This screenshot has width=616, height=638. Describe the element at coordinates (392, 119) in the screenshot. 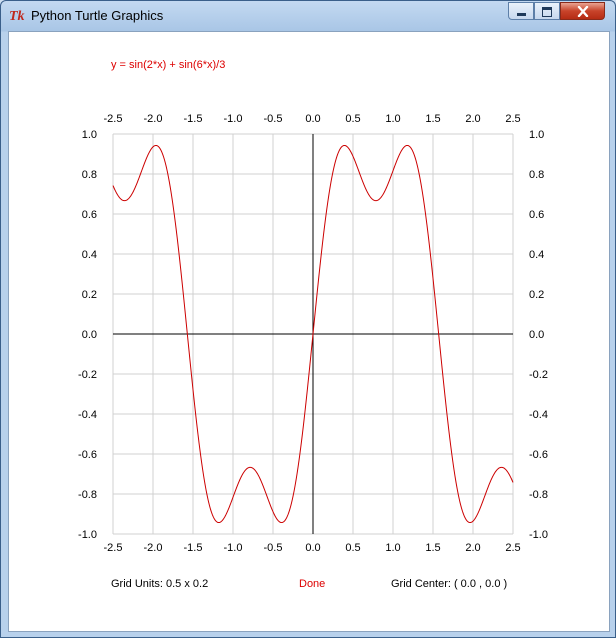

I see `x-tick-label-top: 1.0` at that location.